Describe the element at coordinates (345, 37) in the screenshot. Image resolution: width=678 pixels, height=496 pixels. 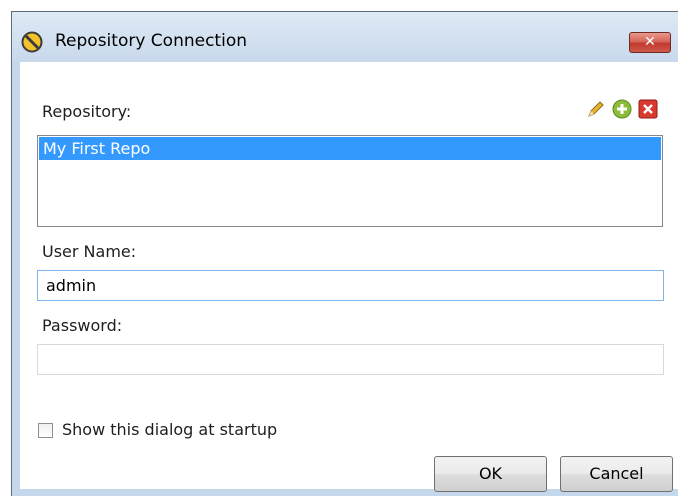
I see `title-bar: Repository Connection ✕` at that location.